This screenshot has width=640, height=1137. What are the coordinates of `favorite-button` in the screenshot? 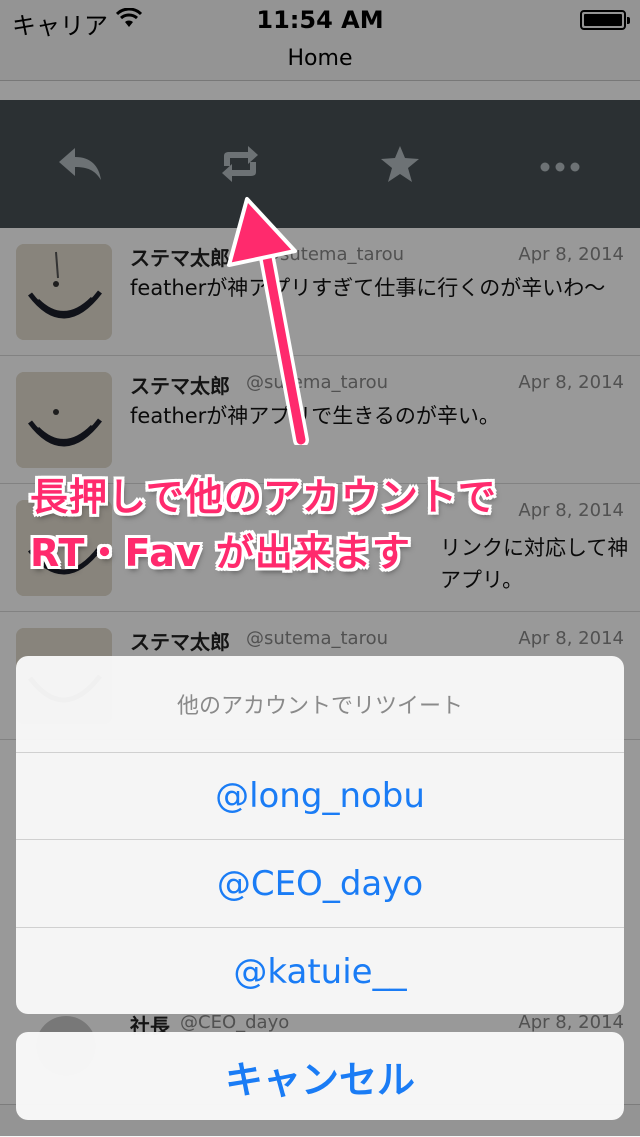 It's located at (400, 166).